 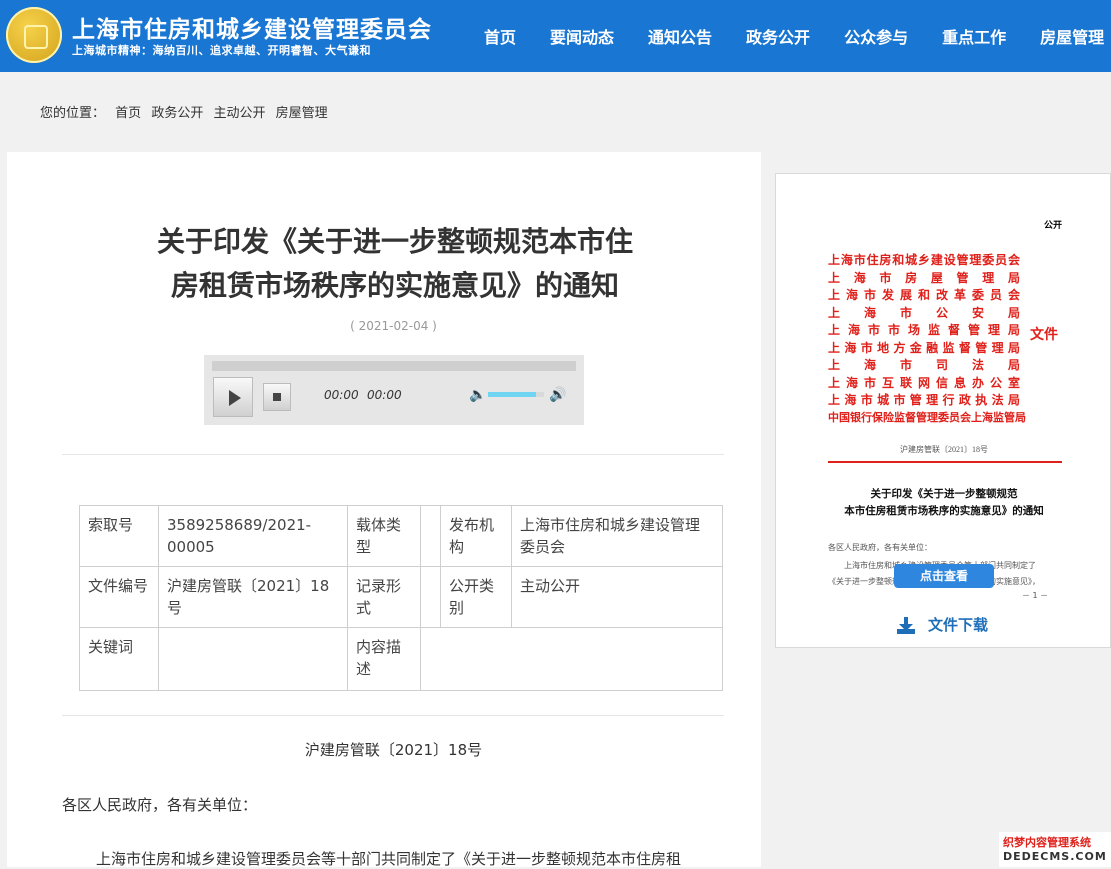 I want to click on meta-label: 记录形式, so click(x=384, y=597).